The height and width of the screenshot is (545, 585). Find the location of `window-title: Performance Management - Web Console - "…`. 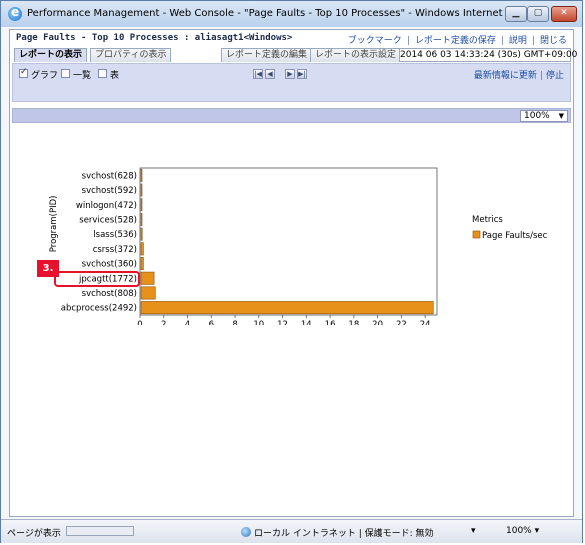

window-title: Performance Management - Web Console - "… is located at coordinates (287, 13).